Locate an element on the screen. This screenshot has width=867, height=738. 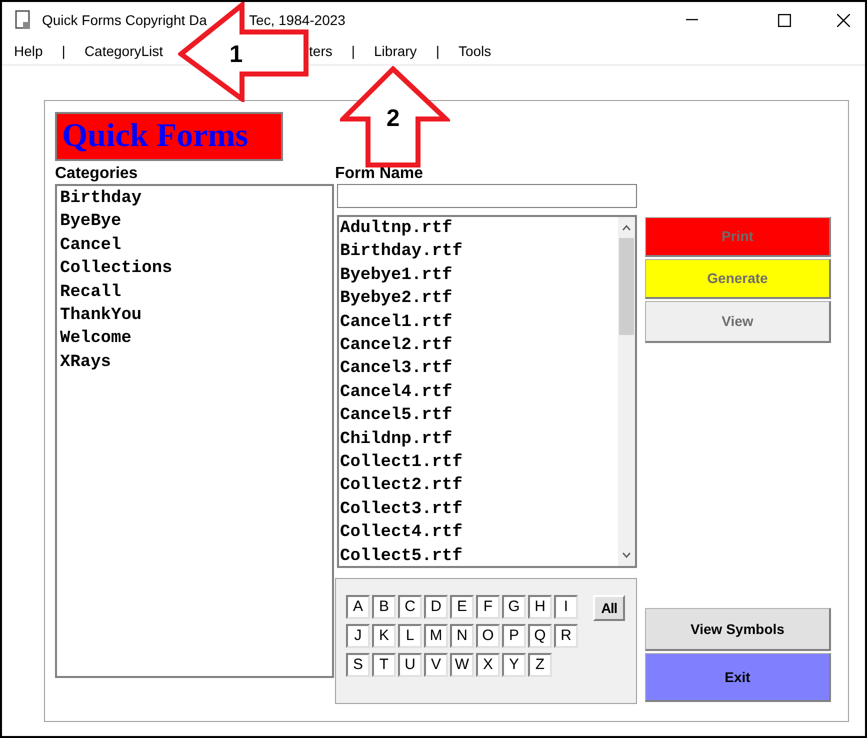
minimize-icon is located at coordinates (692, 20).